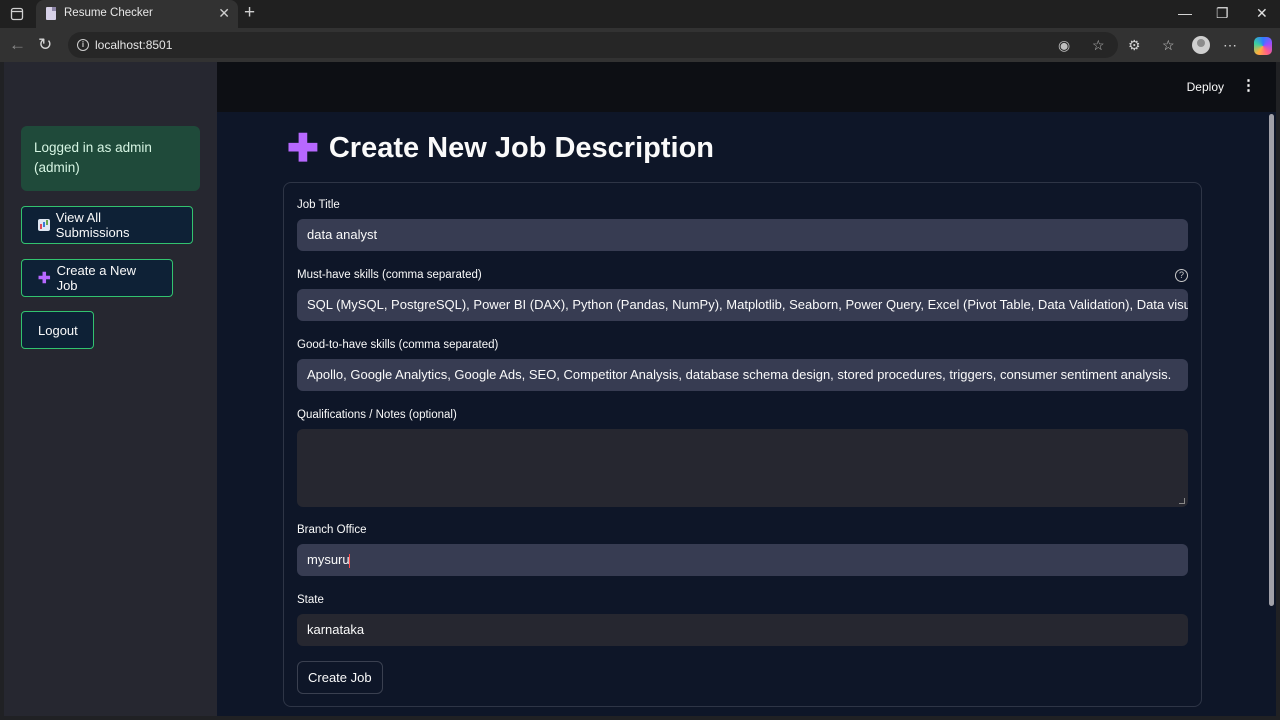 Image resolution: width=1280 pixels, height=720 pixels. What do you see at coordinates (340, 677) in the screenshot?
I see `create-job-button: Create Job` at bounding box center [340, 677].